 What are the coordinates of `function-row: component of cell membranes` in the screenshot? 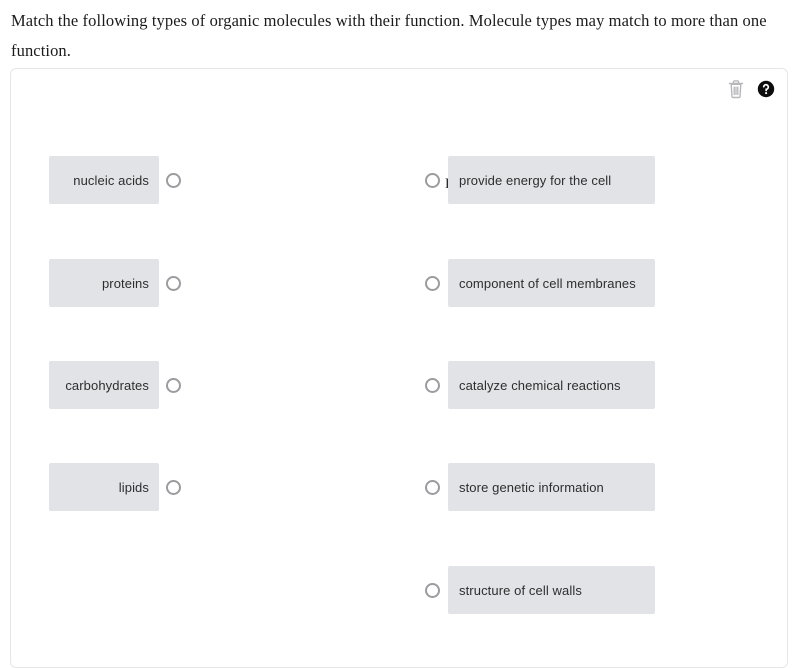 It's located at (541, 283).